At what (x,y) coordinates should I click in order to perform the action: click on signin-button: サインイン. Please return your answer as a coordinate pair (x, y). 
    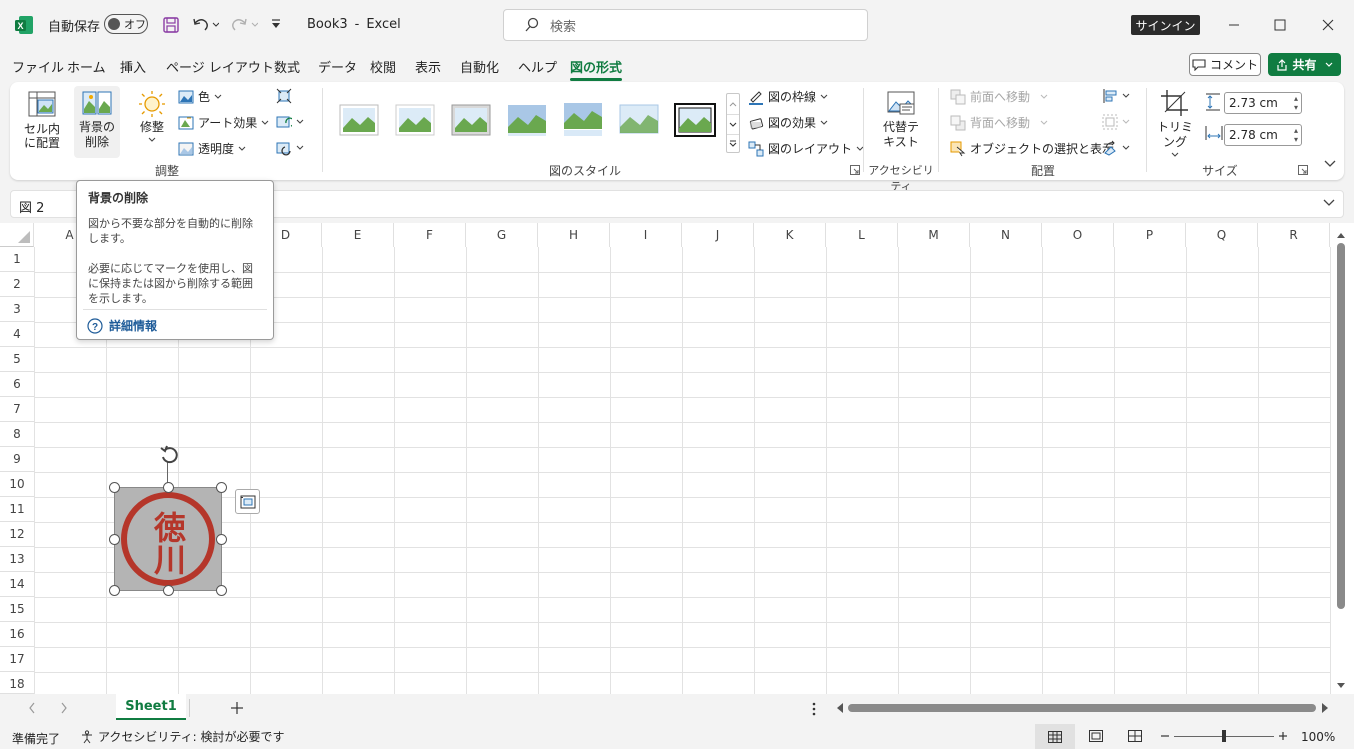
    Looking at the image, I should click on (1165, 25).